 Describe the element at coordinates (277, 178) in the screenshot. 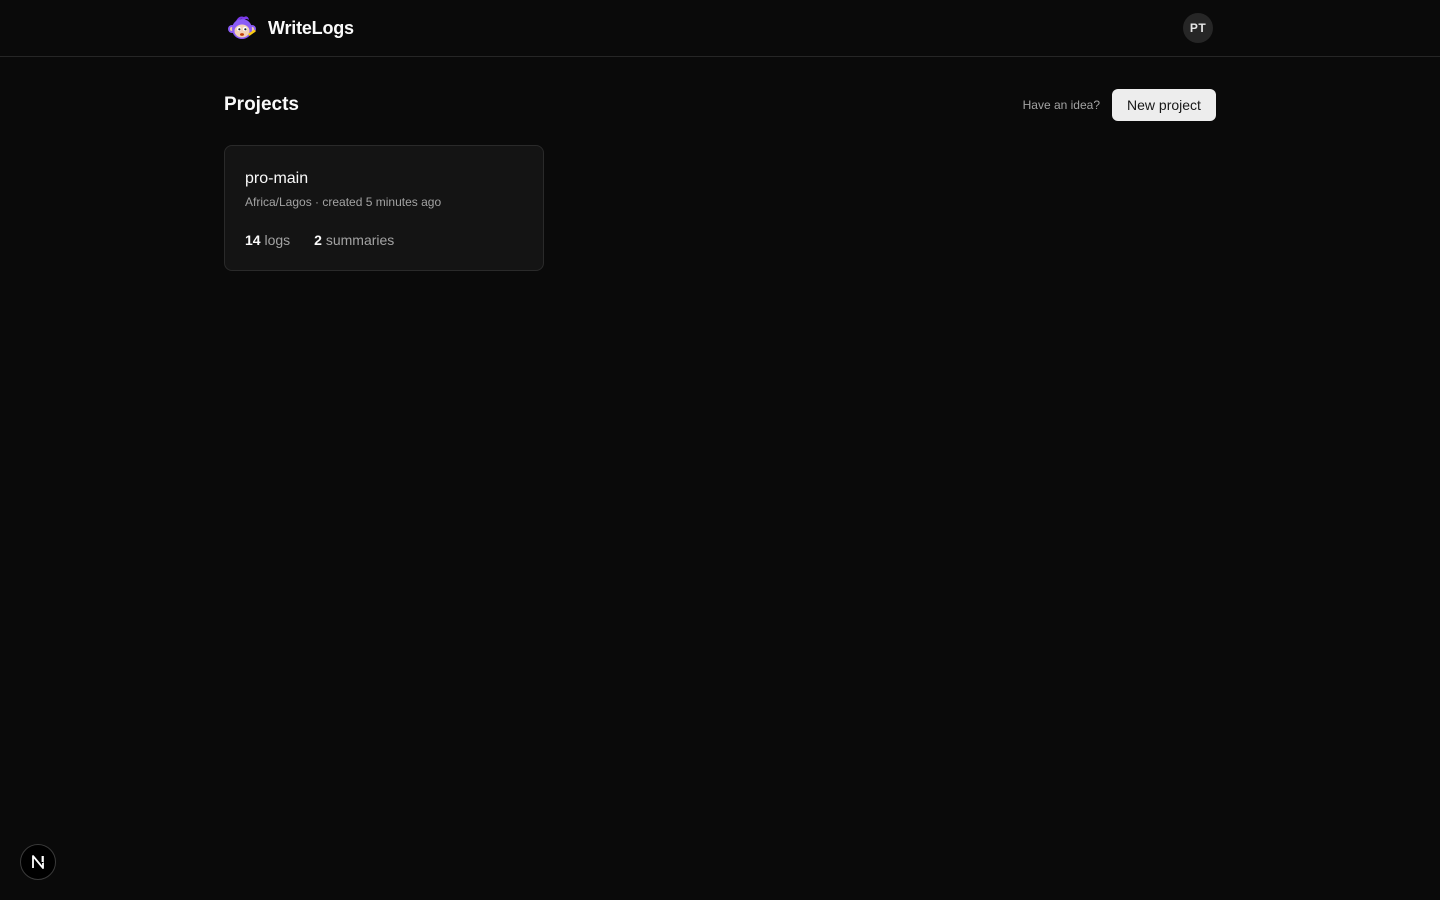

I see `project-name: pro-main` at that location.